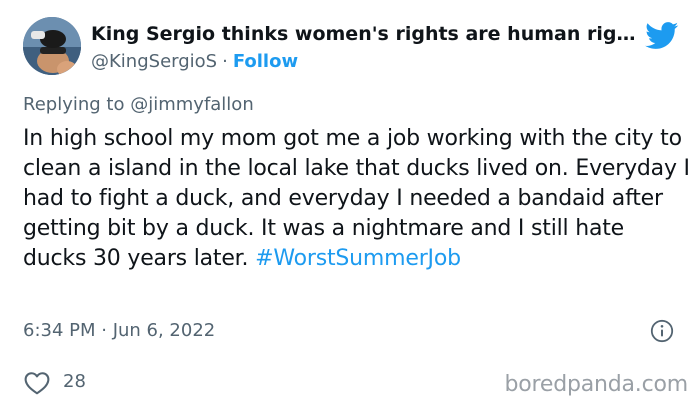  What do you see at coordinates (596, 384) in the screenshot?
I see `watermark: boredpanda.com` at bounding box center [596, 384].